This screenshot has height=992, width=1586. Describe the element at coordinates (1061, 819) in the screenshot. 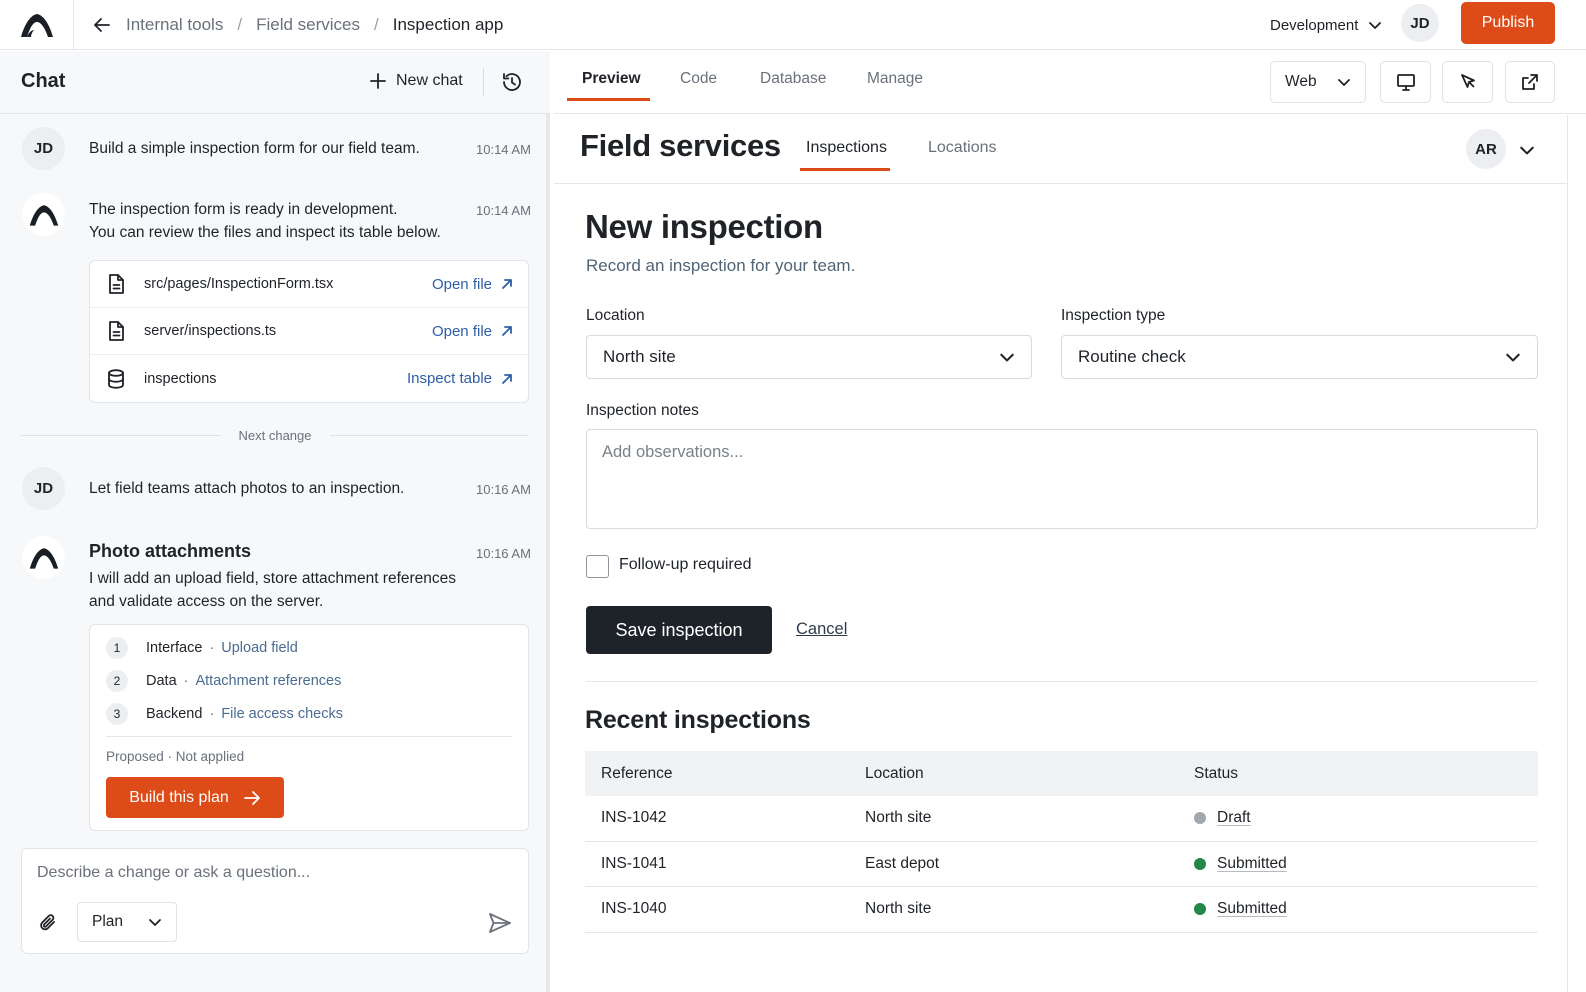

I see `table-row: INS-1042 North site Draft` at that location.